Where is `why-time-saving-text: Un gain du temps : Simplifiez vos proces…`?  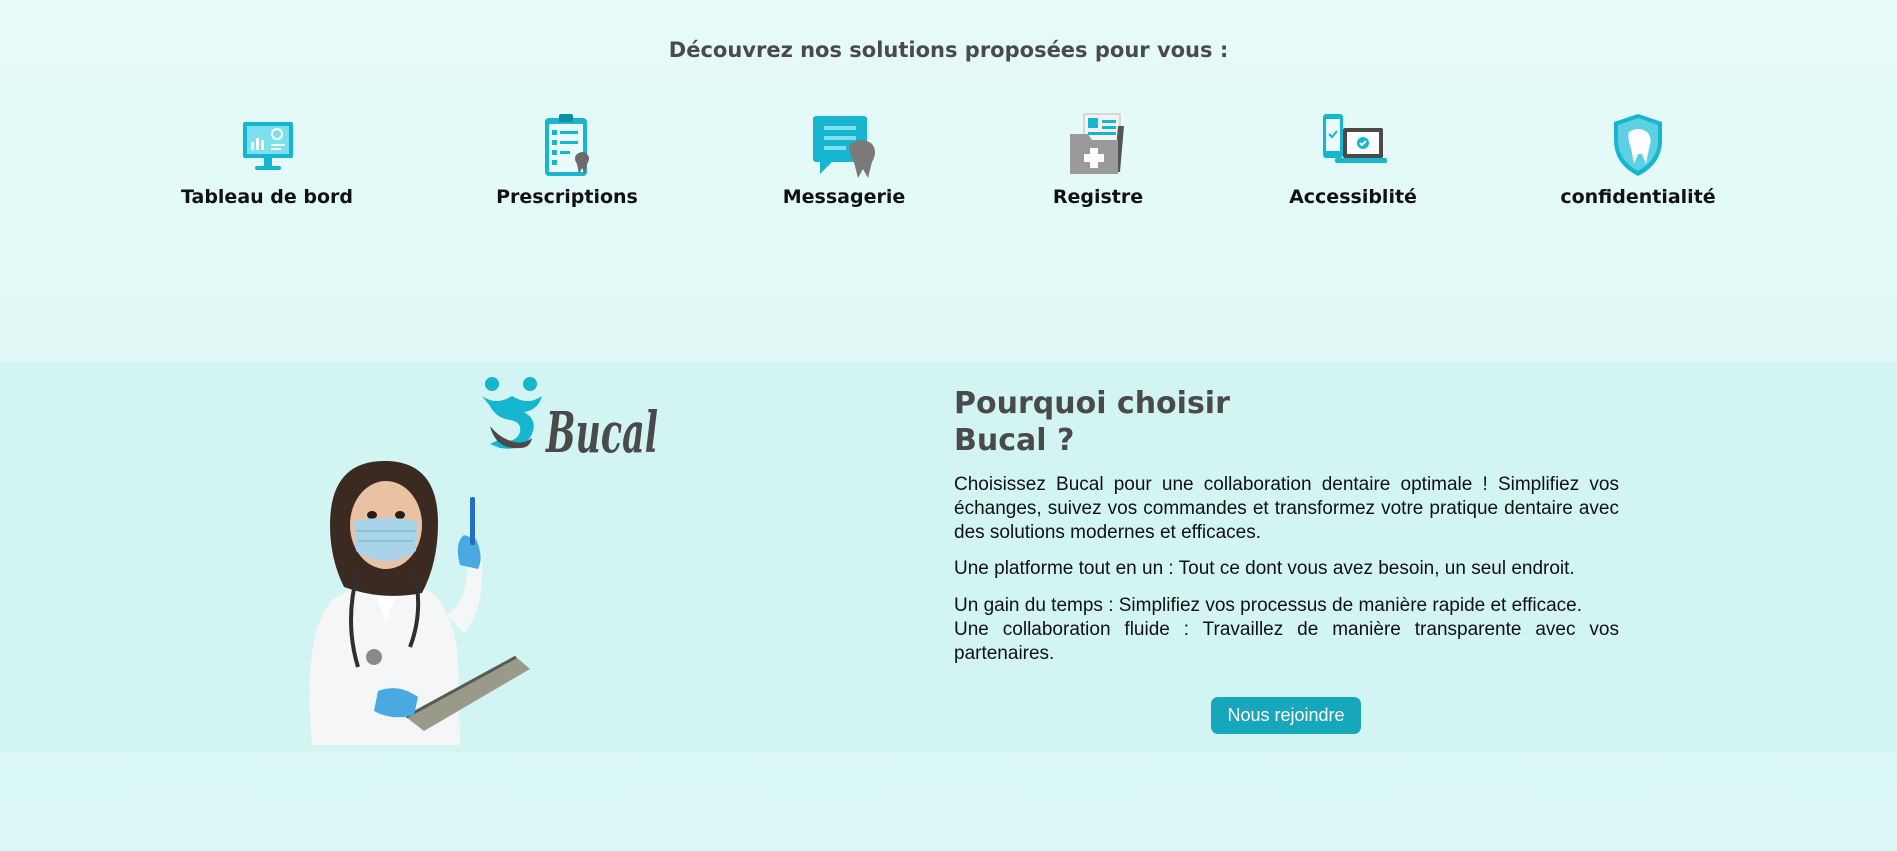
why-time-saving-text: Un gain du temps : Simplifiez vos proces… is located at coordinates (1268, 605).